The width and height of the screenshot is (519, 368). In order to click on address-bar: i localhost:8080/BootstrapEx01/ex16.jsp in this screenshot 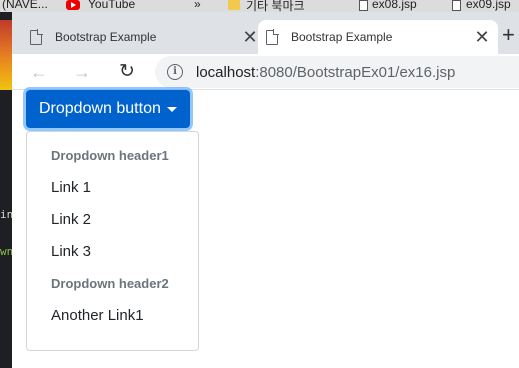, I will do `click(337, 72)`.